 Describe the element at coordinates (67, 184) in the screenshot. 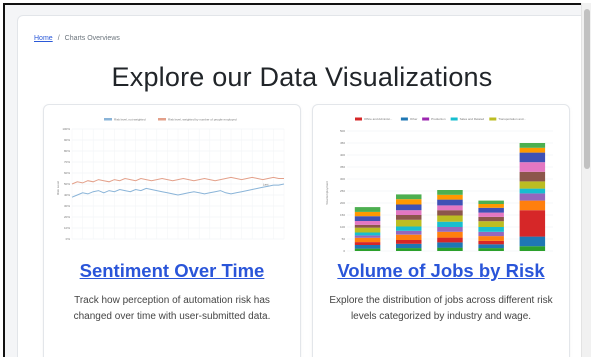

I see `y-tick-label: 50%` at that location.